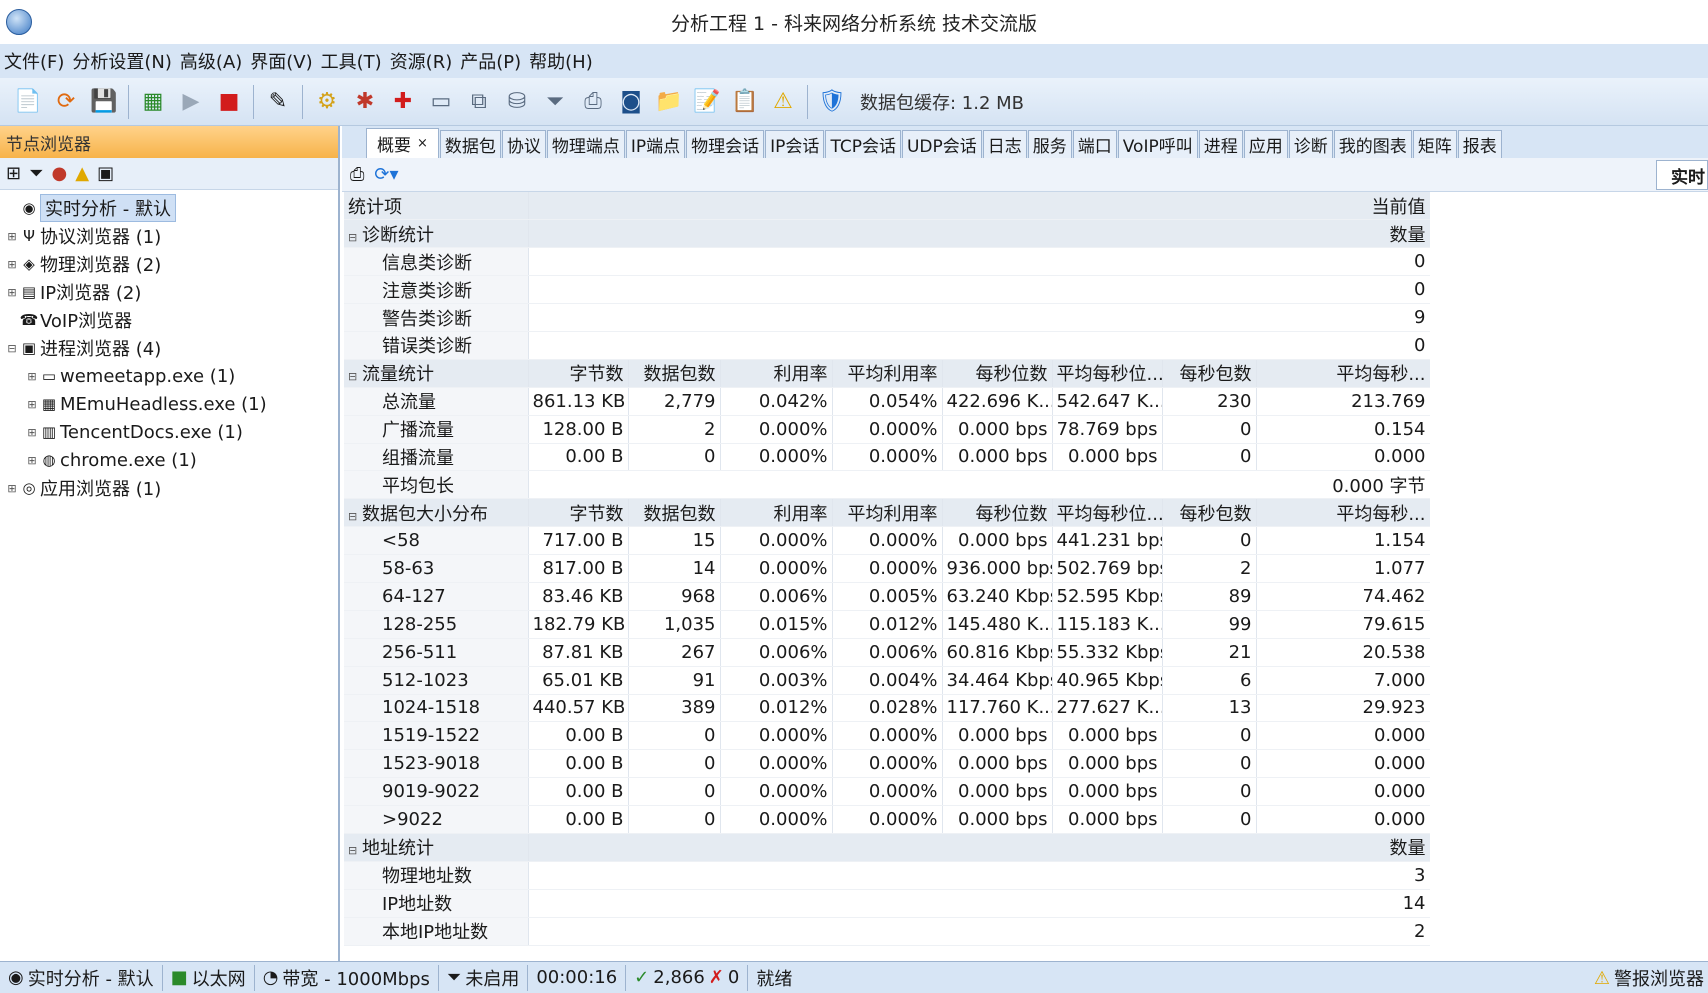 Image resolution: width=1708 pixels, height=993 pixels. I want to click on edit-scheme-icon: ✎, so click(278, 102).